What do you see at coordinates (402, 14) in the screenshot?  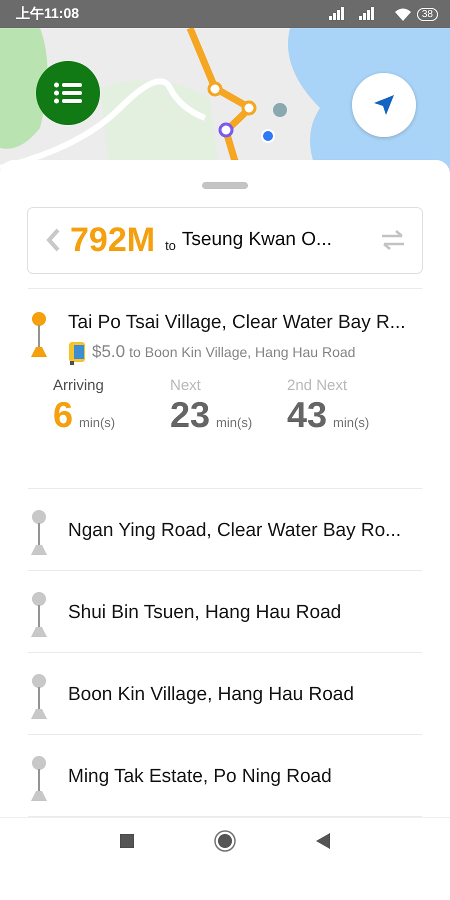 I see `wifi-icon` at bounding box center [402, 14].